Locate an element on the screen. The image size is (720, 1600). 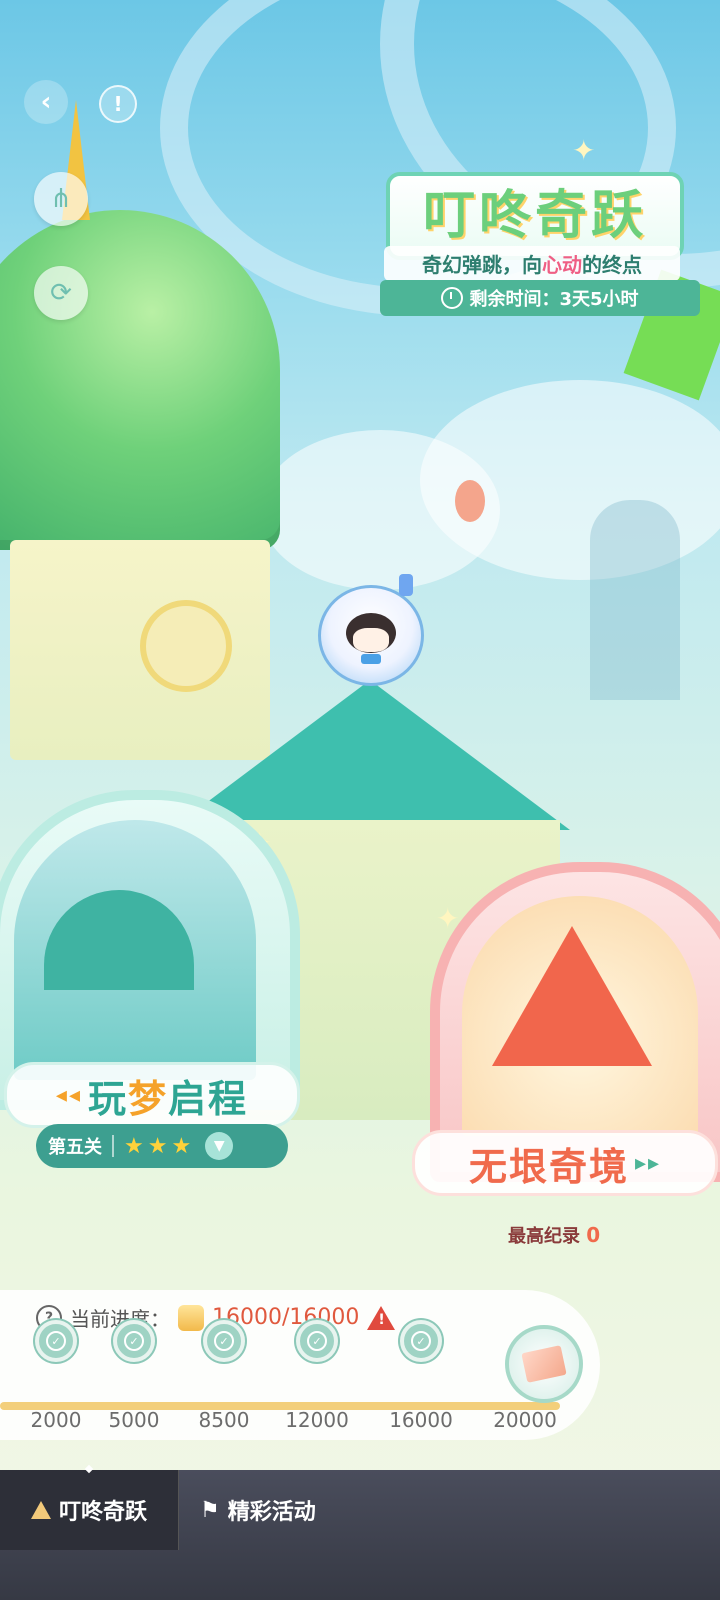
warning-icon: ! is located at coordinates (381, 1317).